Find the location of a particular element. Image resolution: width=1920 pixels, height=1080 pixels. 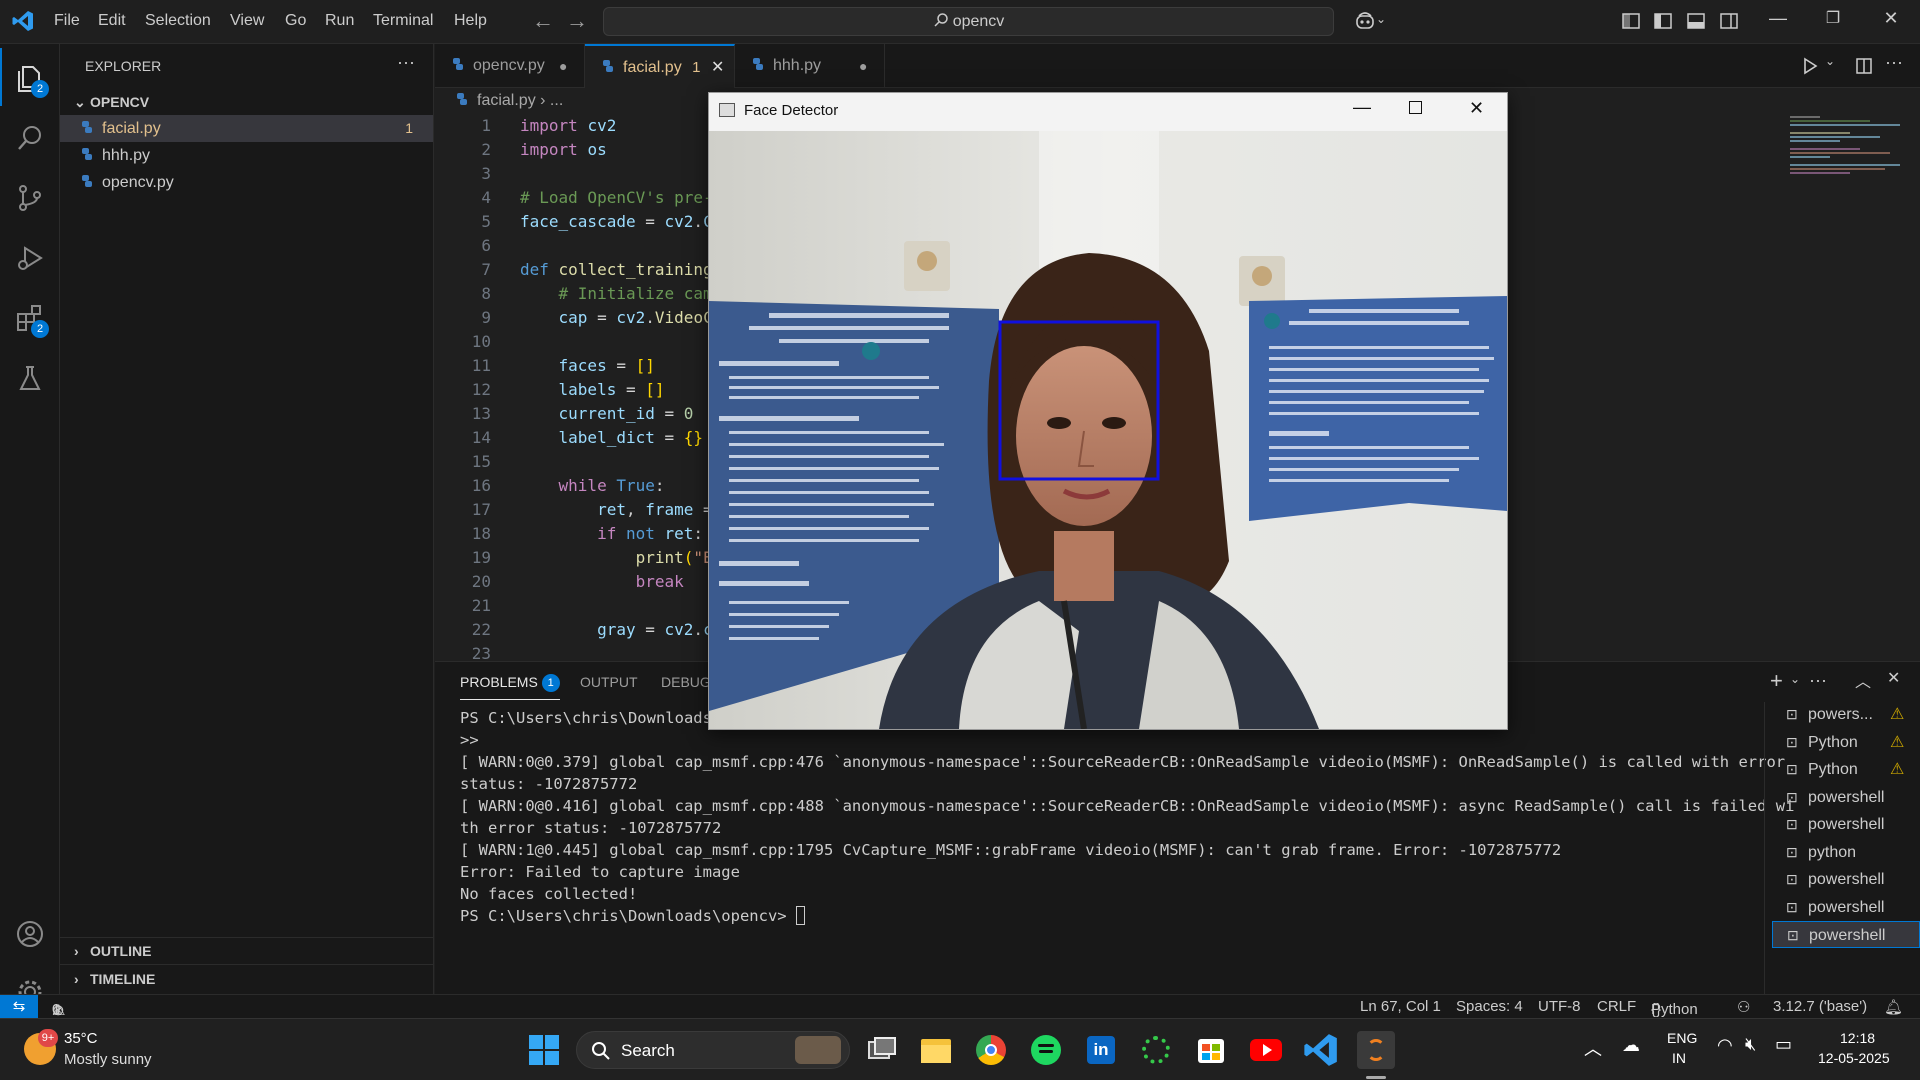

extensions-button: 2 is located at coordinates (30, 317).